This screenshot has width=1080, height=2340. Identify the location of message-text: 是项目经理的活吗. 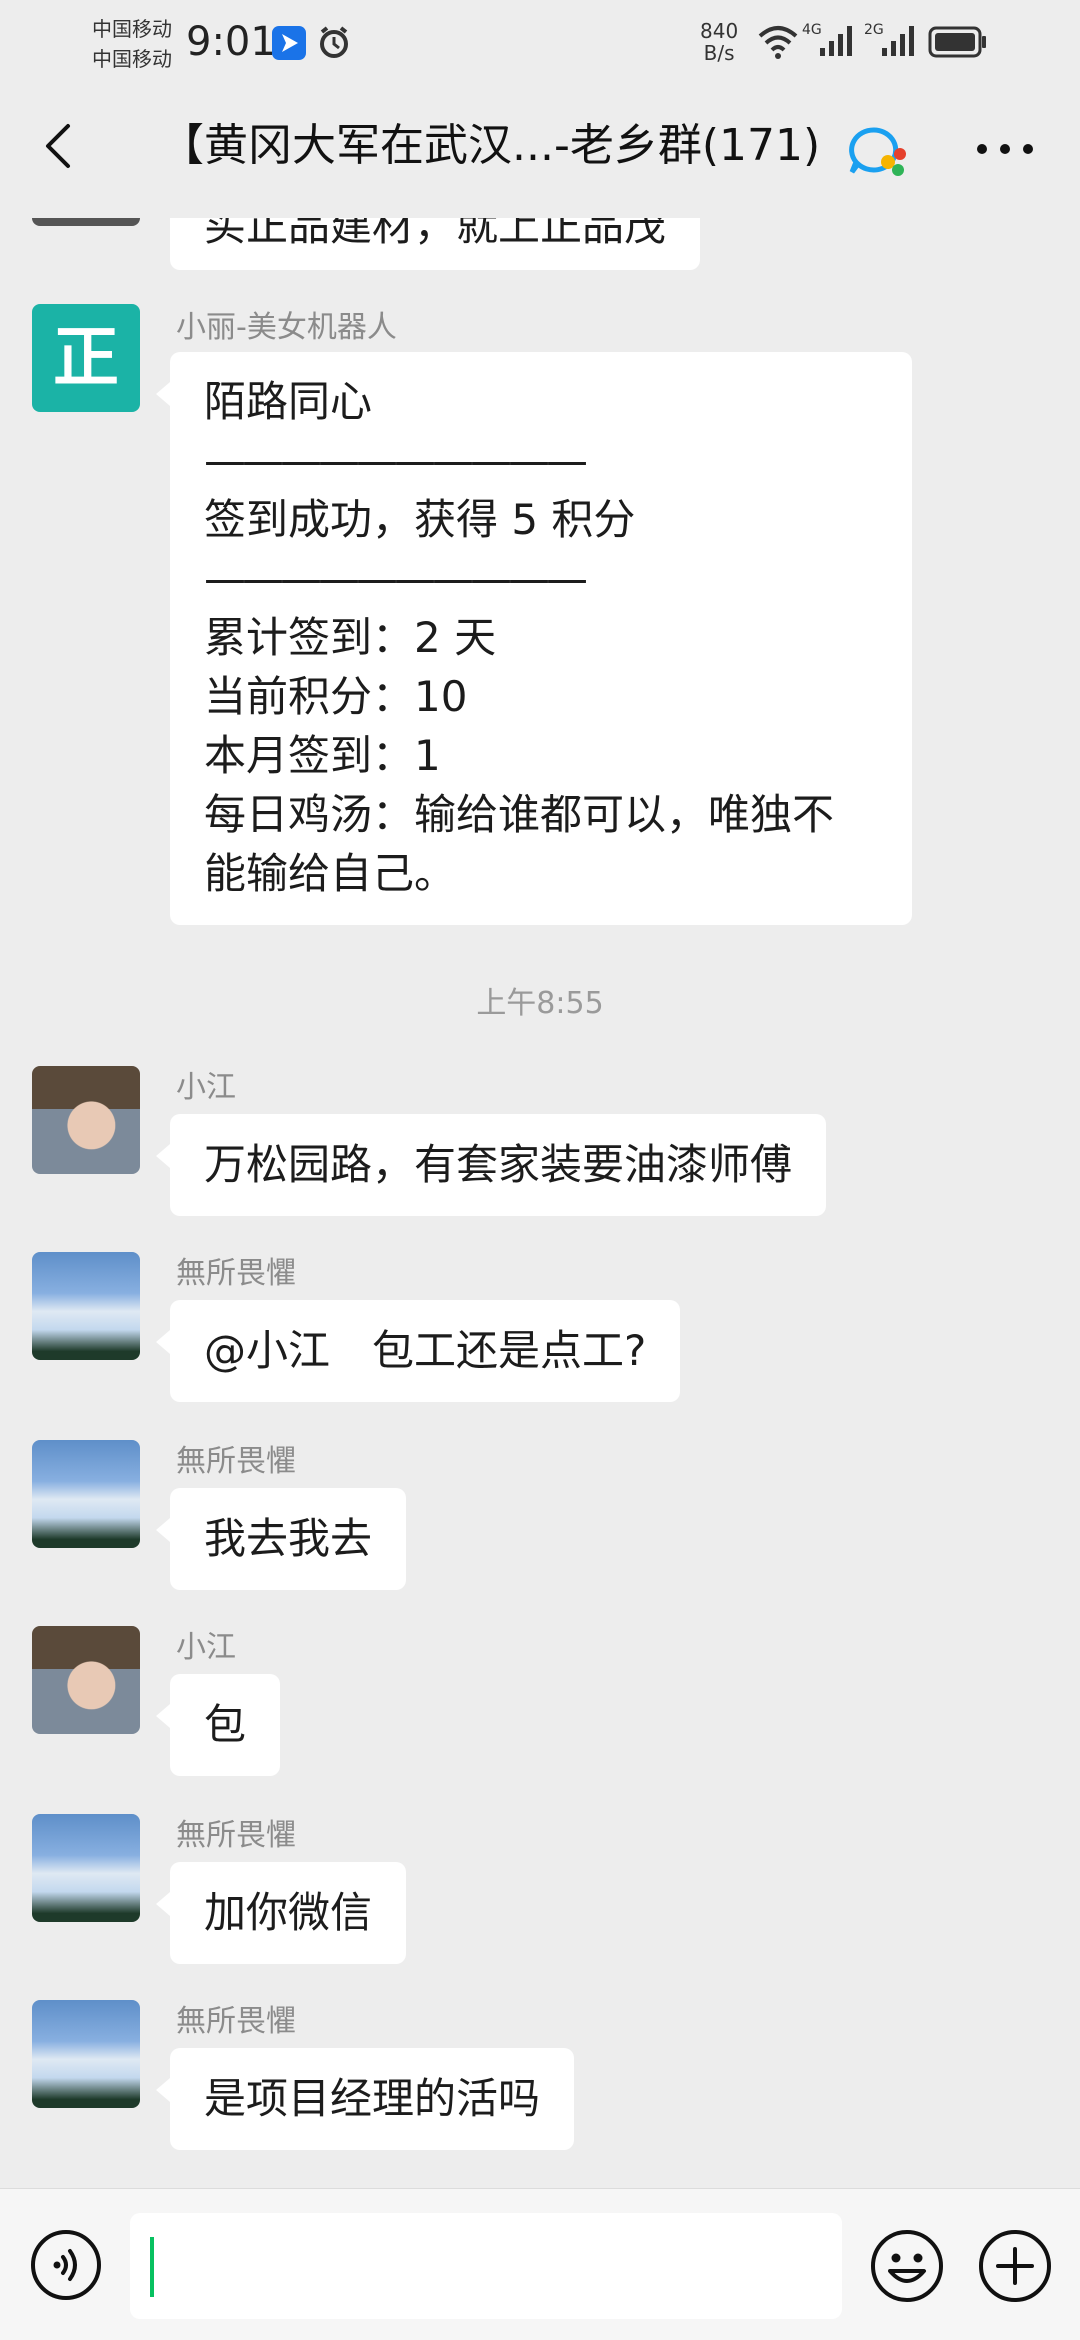
(372, 2098).